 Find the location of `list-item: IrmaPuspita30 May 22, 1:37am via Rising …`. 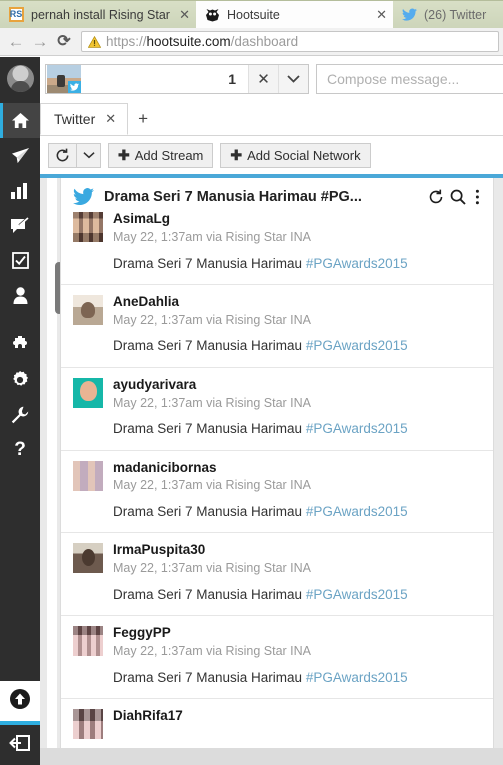

list-item: IrmaPuspita30 May 22, 1:37am via Rising … is located at coordinates (277, 575).